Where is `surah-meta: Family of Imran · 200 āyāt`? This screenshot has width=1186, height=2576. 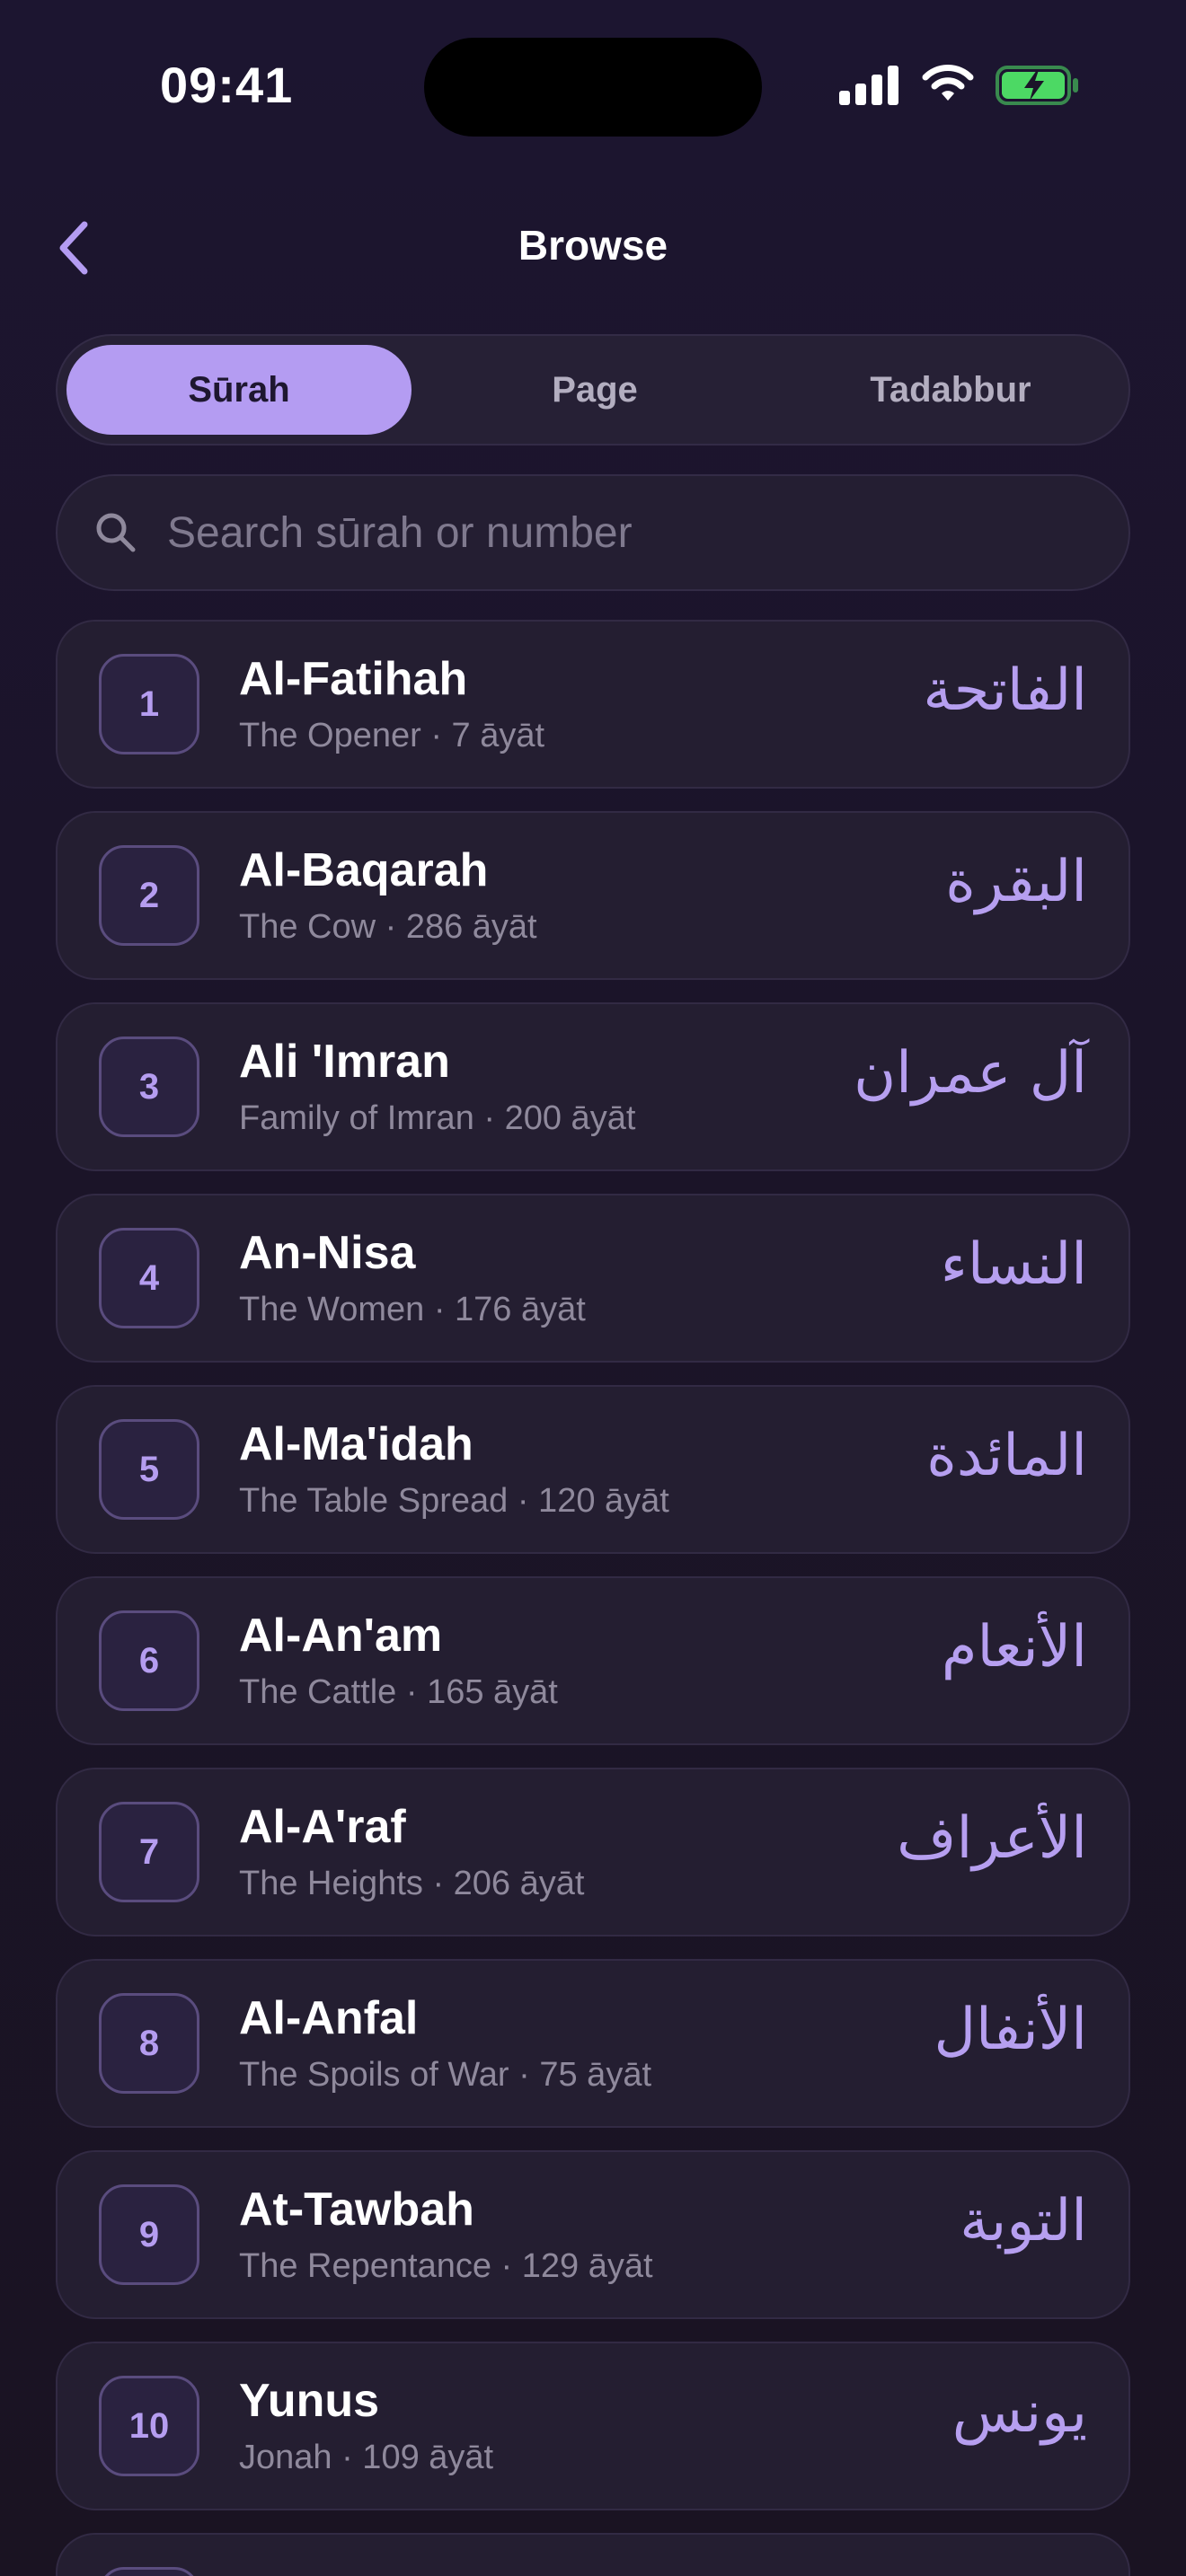
surah-meta: Family of Imran · 200 āyāt is located at coordinates (437, 1118).